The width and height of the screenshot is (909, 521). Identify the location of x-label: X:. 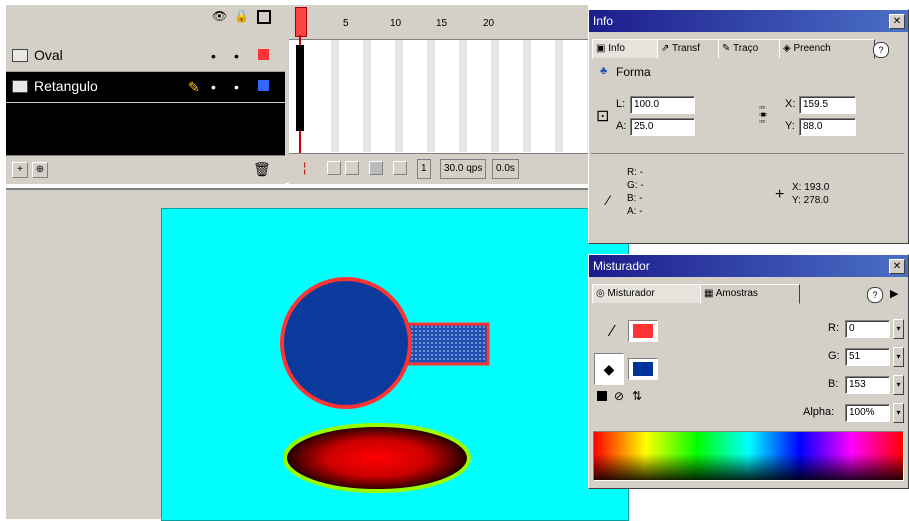
(790, 104).